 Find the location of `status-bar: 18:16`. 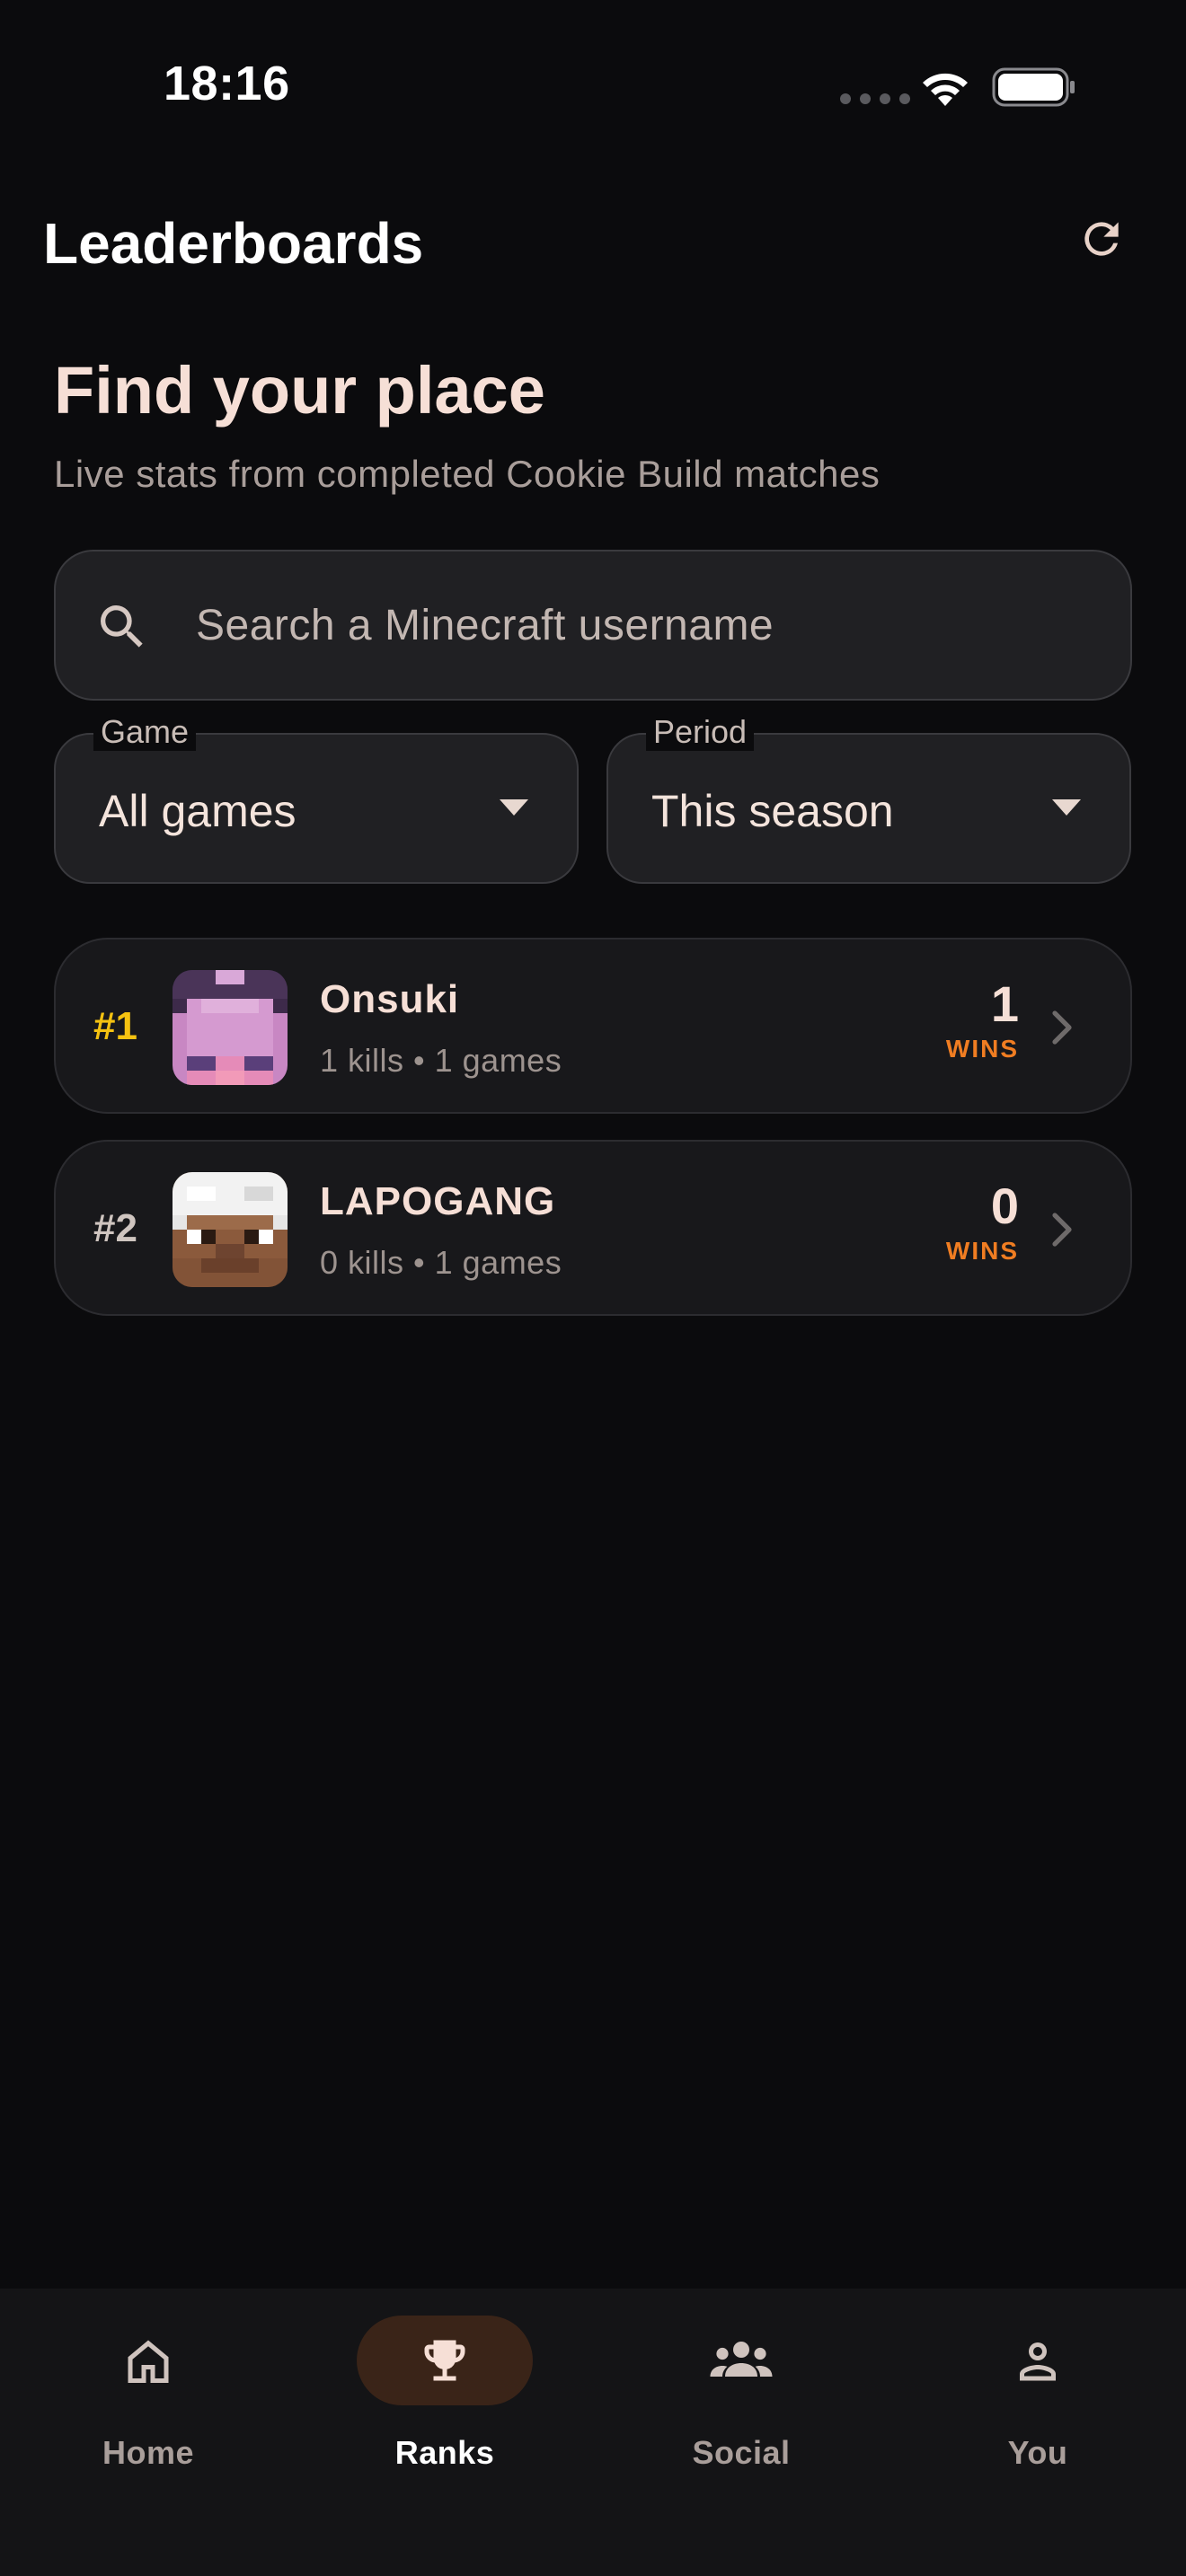

status-bar: 18:16 is located at coordinates (593, 85).